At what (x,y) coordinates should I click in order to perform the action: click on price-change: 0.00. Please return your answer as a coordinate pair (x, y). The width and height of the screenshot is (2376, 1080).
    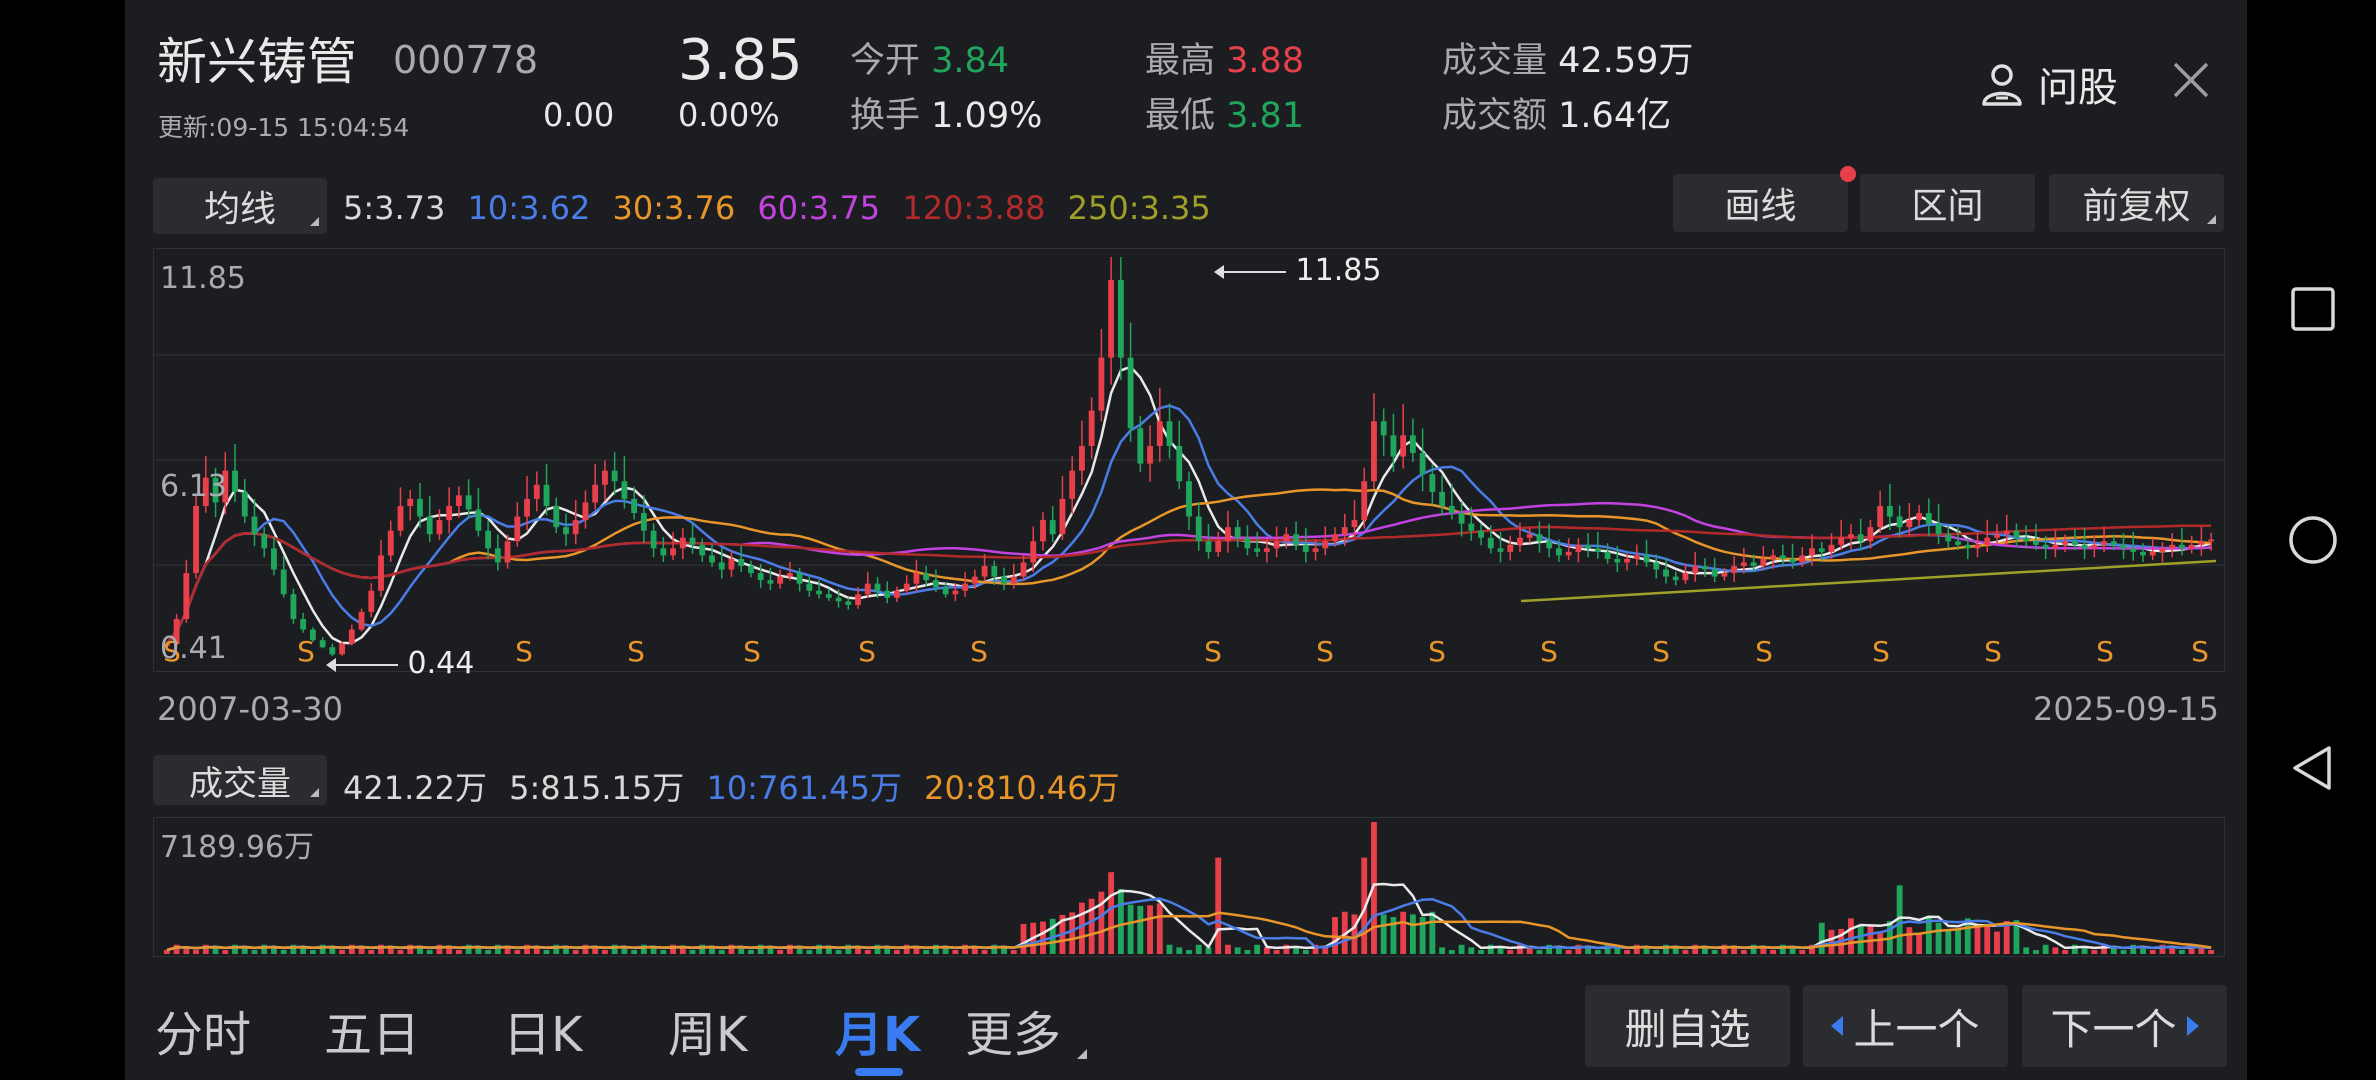
    Looking at the image, I should click on (579, 115).